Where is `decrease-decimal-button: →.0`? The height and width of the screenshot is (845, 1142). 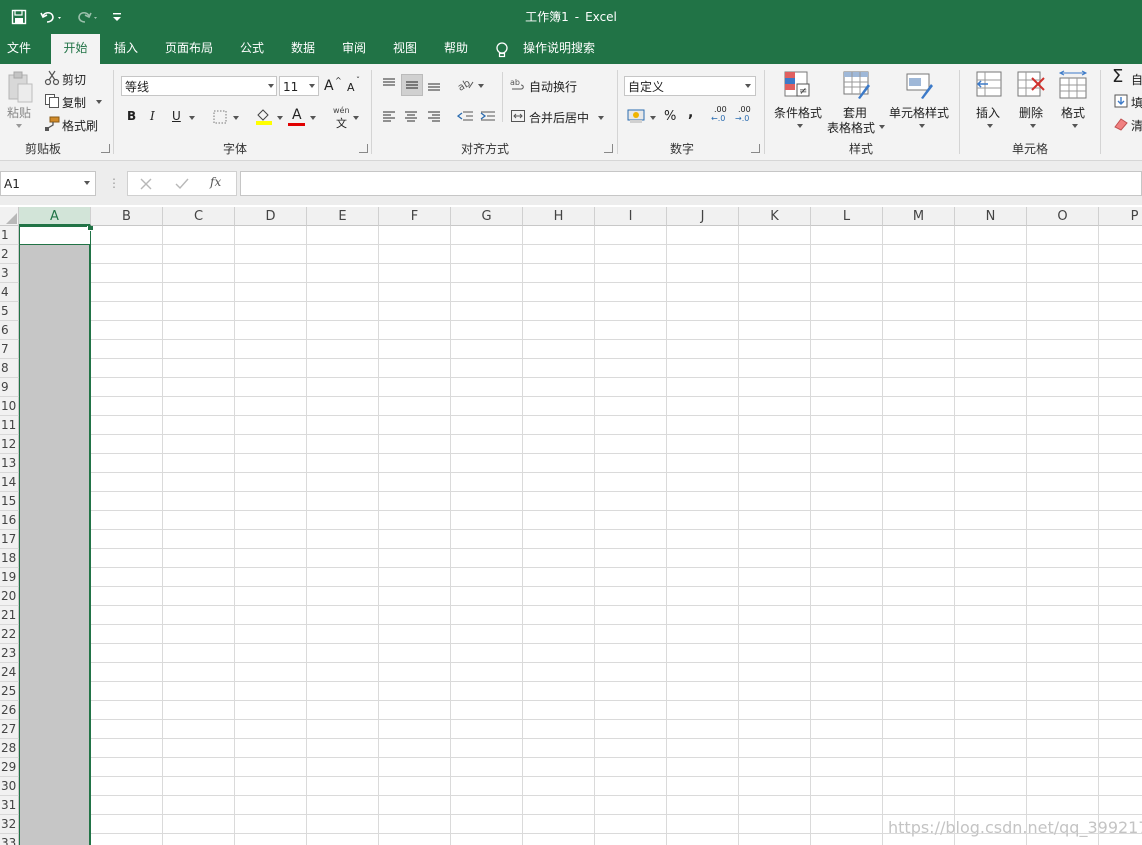 decrease-decimal-button: →.0 is located at coordinates (742, 118).